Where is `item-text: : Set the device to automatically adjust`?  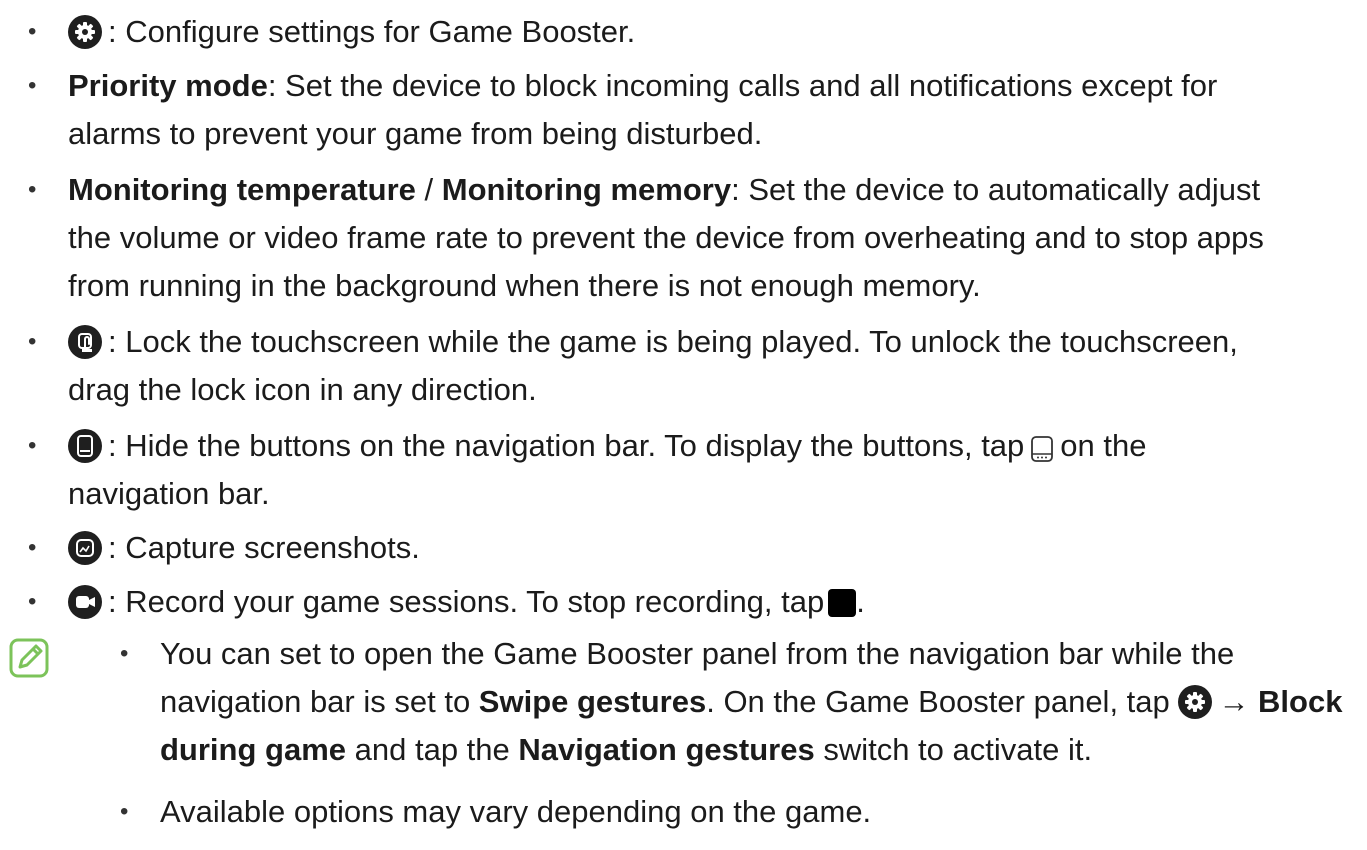
item-text: : Set the device to automatically adjust is located at coordinates (996, 189).